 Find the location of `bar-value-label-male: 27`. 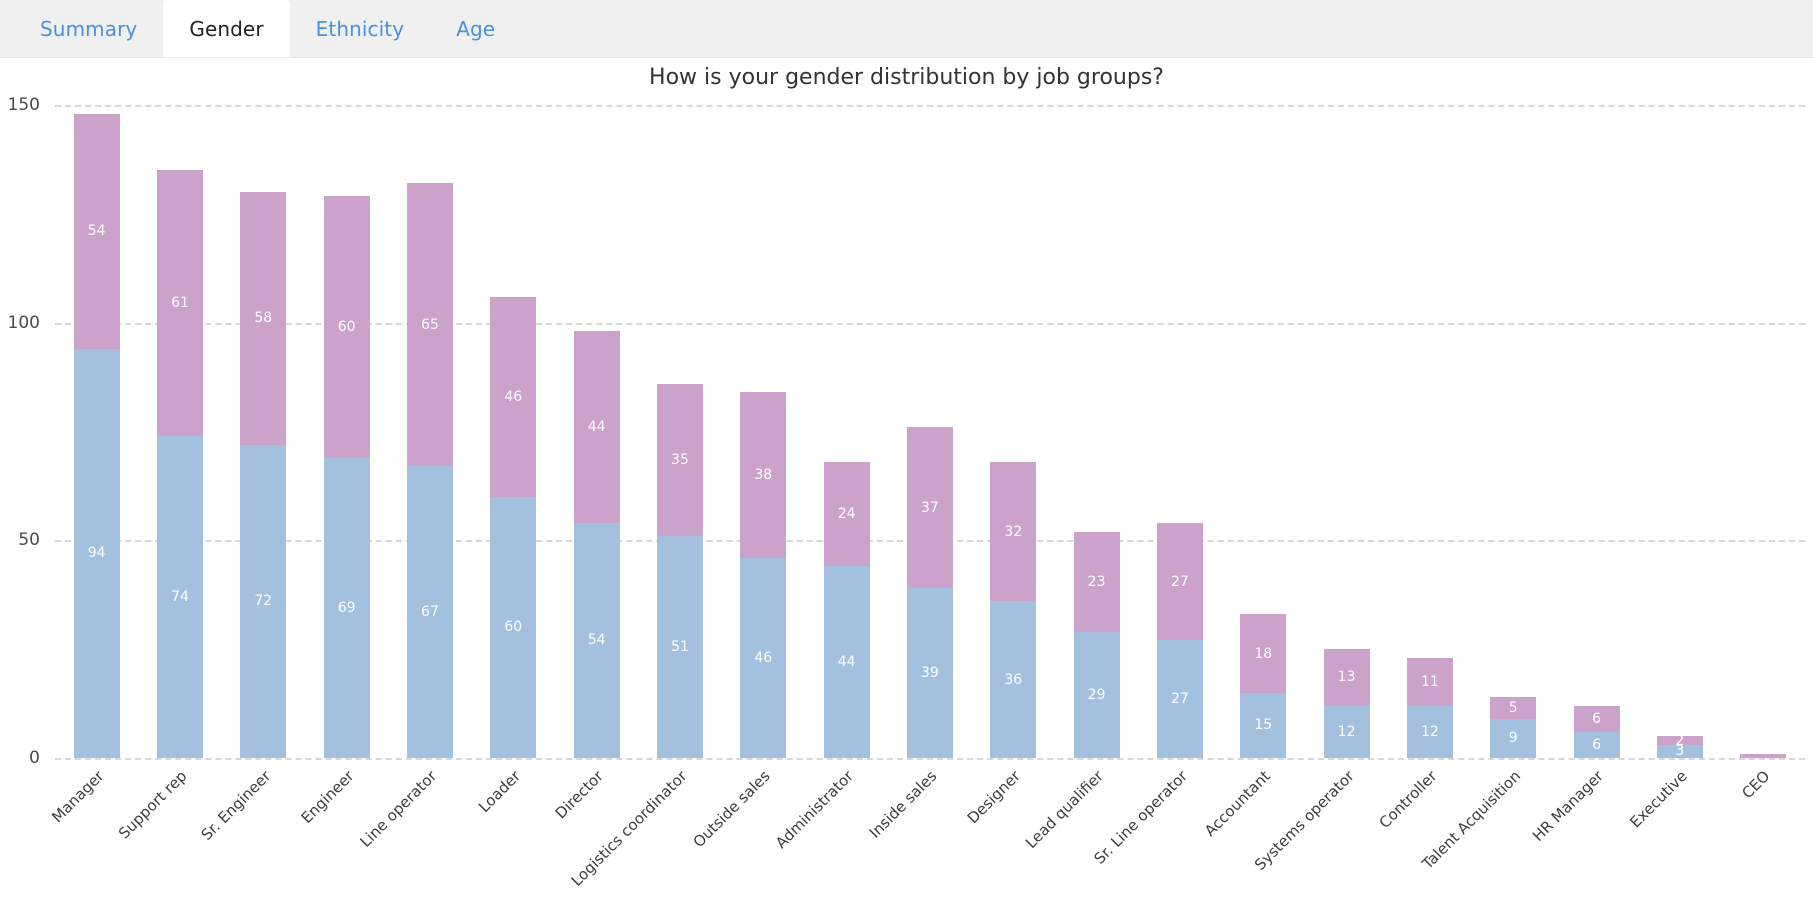

bar-value-label-male: 27 is located at coordinates (1180, 699).